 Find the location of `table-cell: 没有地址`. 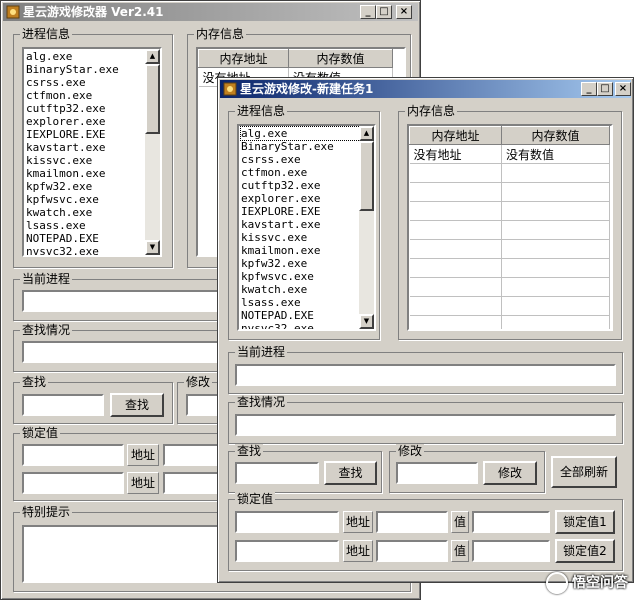

table-cell: 没有地址 is located at coordinates (455, 154).